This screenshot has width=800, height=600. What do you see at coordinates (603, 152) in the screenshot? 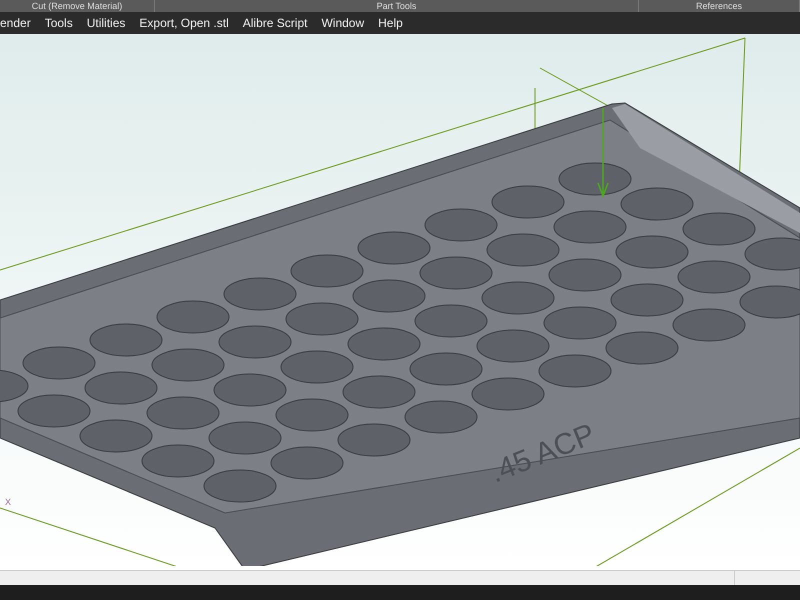
I see `axis-arrow-icon` at bounding box center [603, 152].